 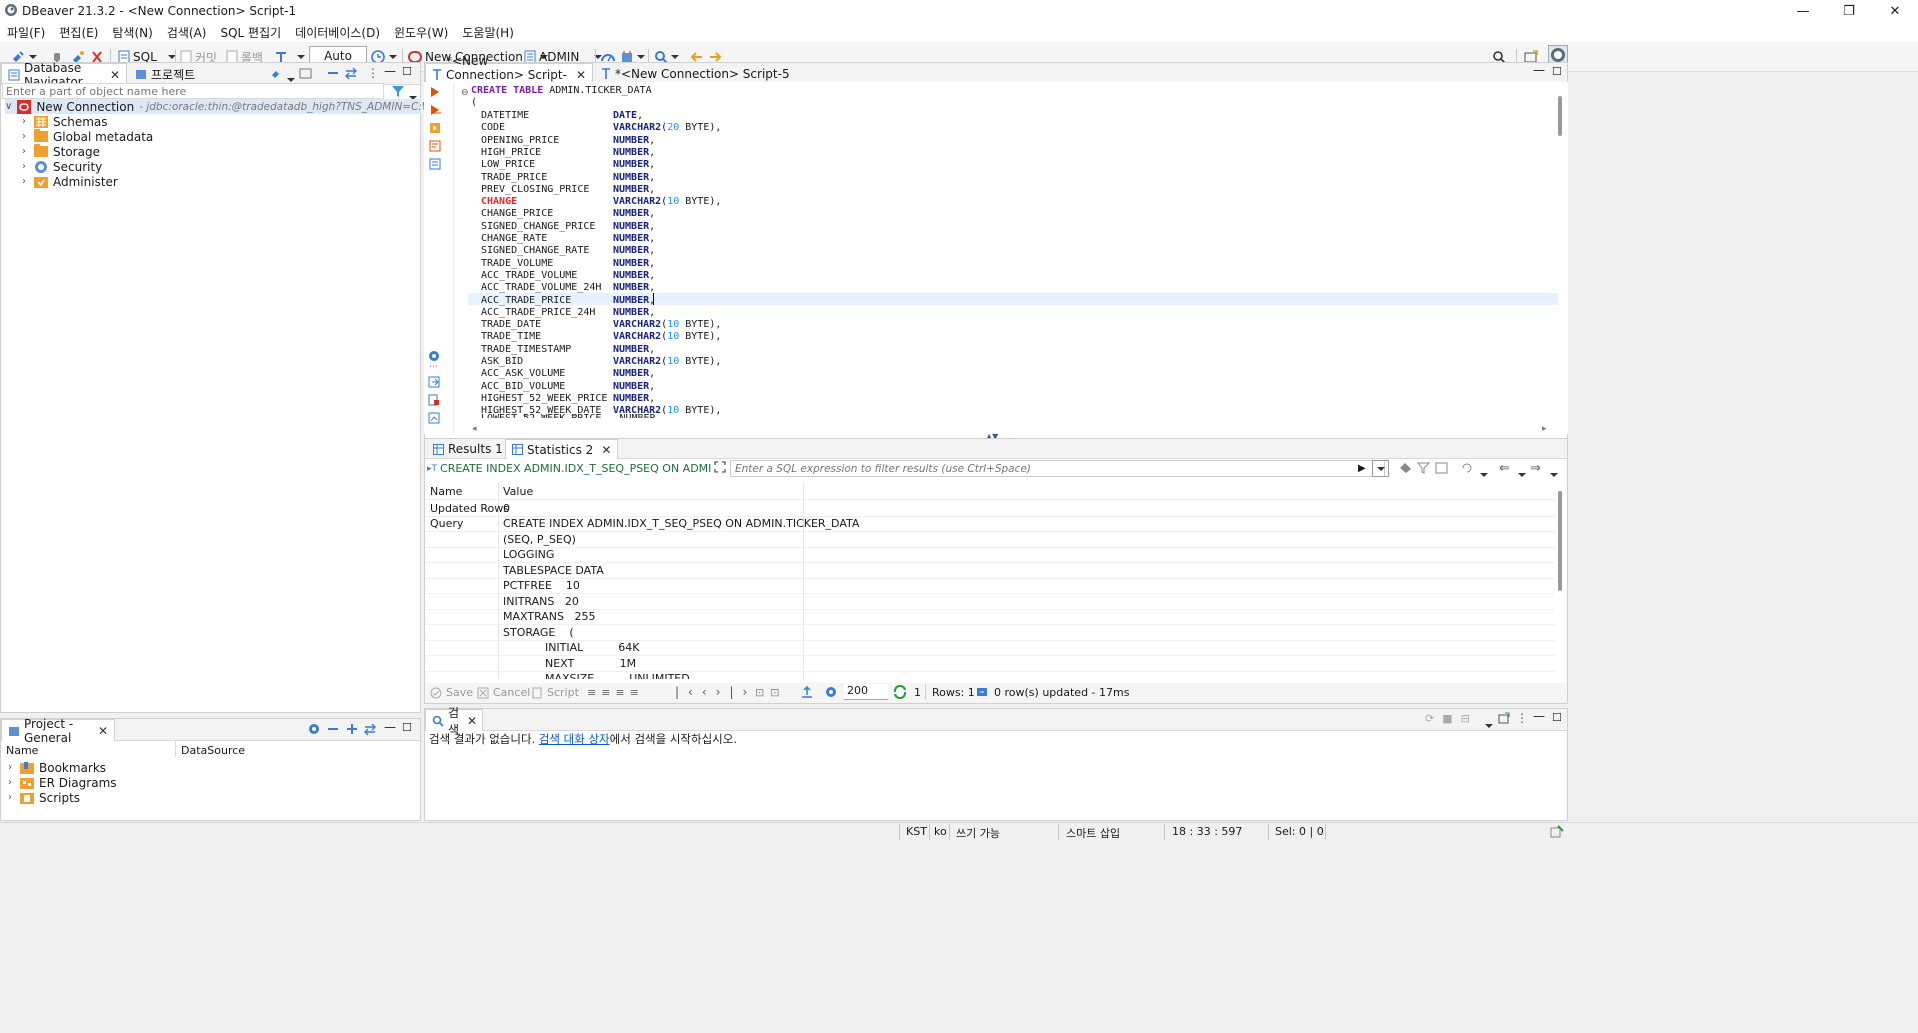 I want to click on file-chart-icon, so click(x=434, y=418).